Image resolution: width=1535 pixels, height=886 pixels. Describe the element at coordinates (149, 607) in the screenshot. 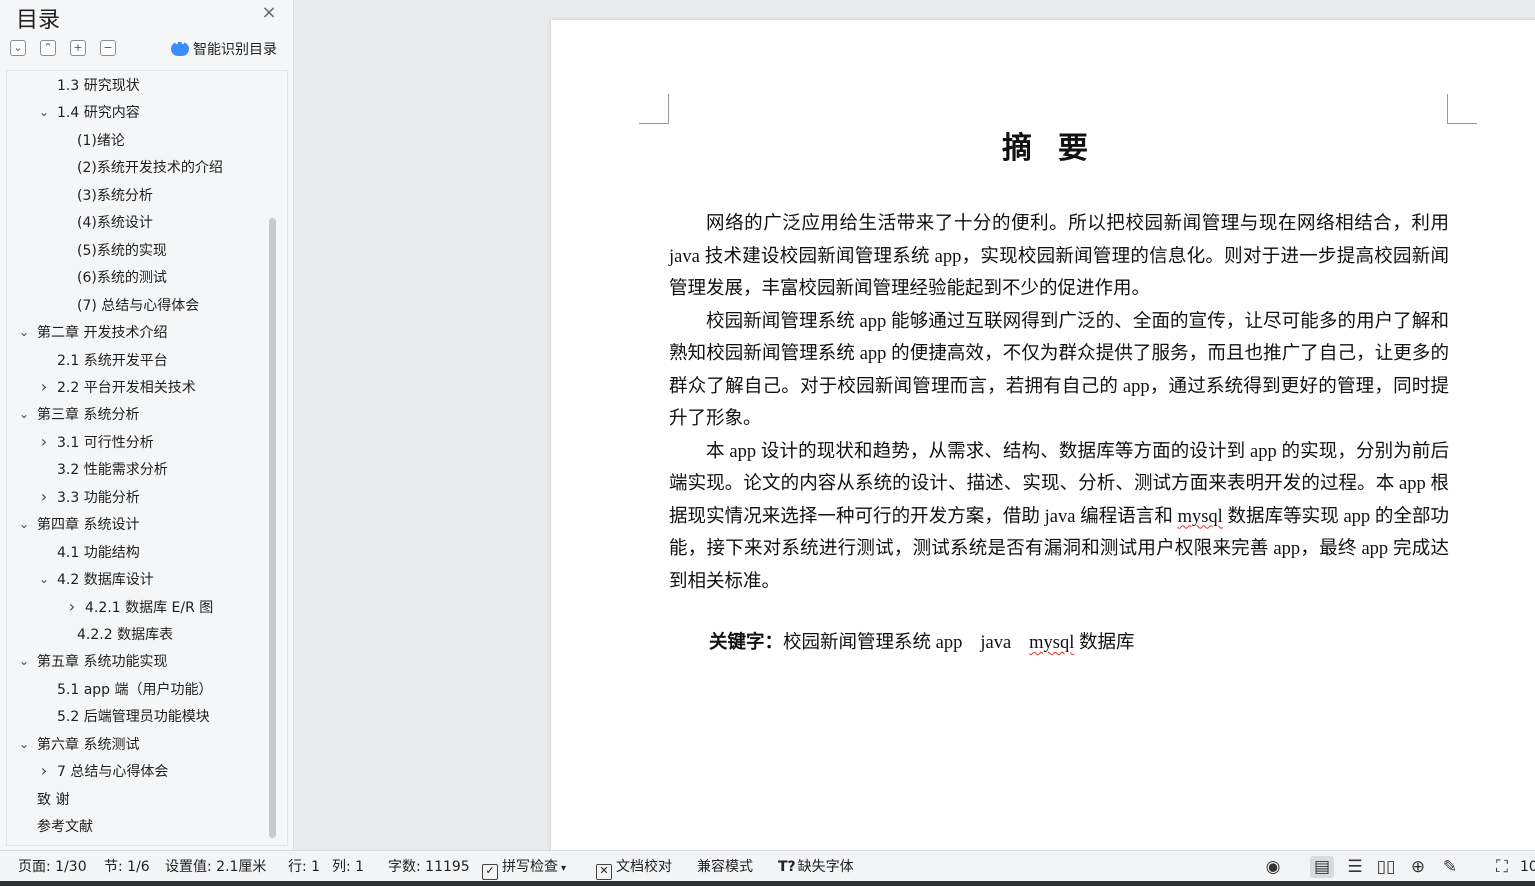

I see `toc-item-label: 4.2.1 数据库 E/R 图` at that location.